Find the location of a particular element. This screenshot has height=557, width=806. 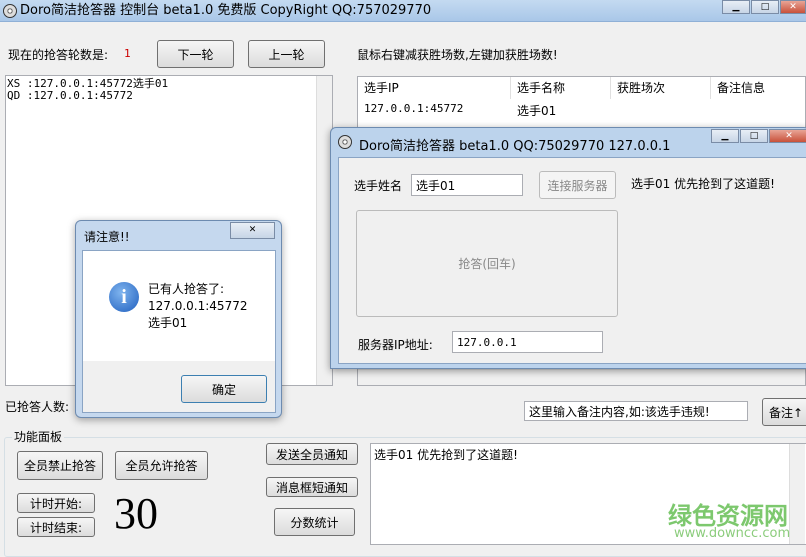

timer-value: 30 is located at coordinates (136, 513).